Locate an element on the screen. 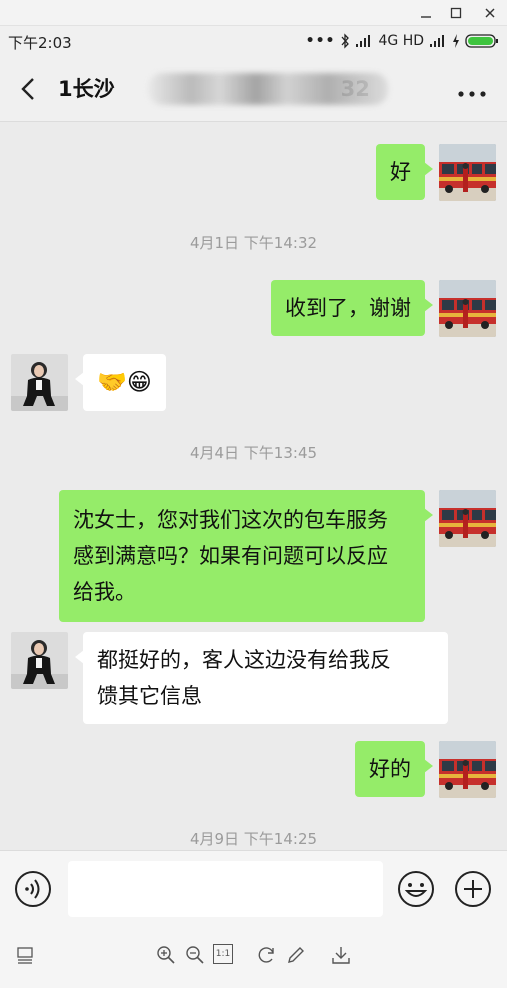 The width and height of the screenshot is (507, 988). download-icon is located at coordinates (341, 955).